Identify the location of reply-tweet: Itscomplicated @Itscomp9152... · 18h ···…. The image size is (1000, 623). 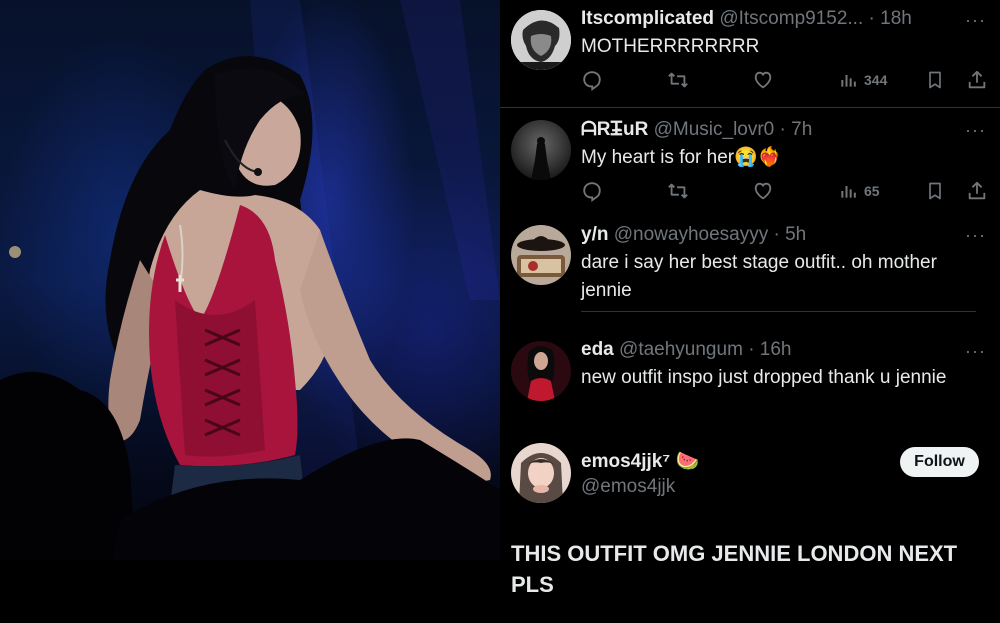
(750, 53).